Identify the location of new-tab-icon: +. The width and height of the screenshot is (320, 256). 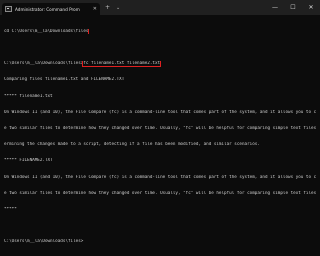
(107, 7).